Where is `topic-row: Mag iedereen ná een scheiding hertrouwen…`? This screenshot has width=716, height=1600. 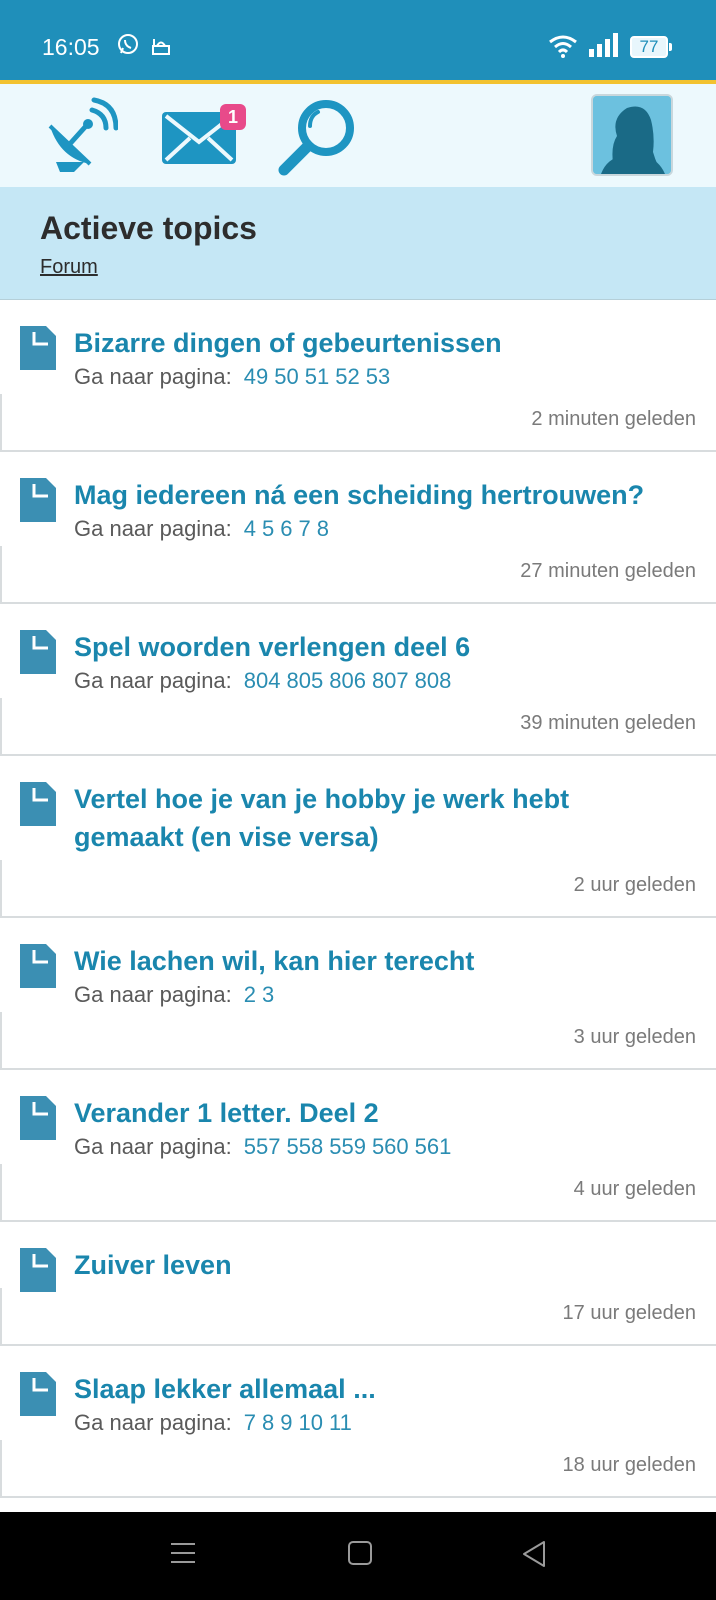 topic-row: Mag iedereen ná een scheiding hertrouwen… is located at coordinates (358, 528).